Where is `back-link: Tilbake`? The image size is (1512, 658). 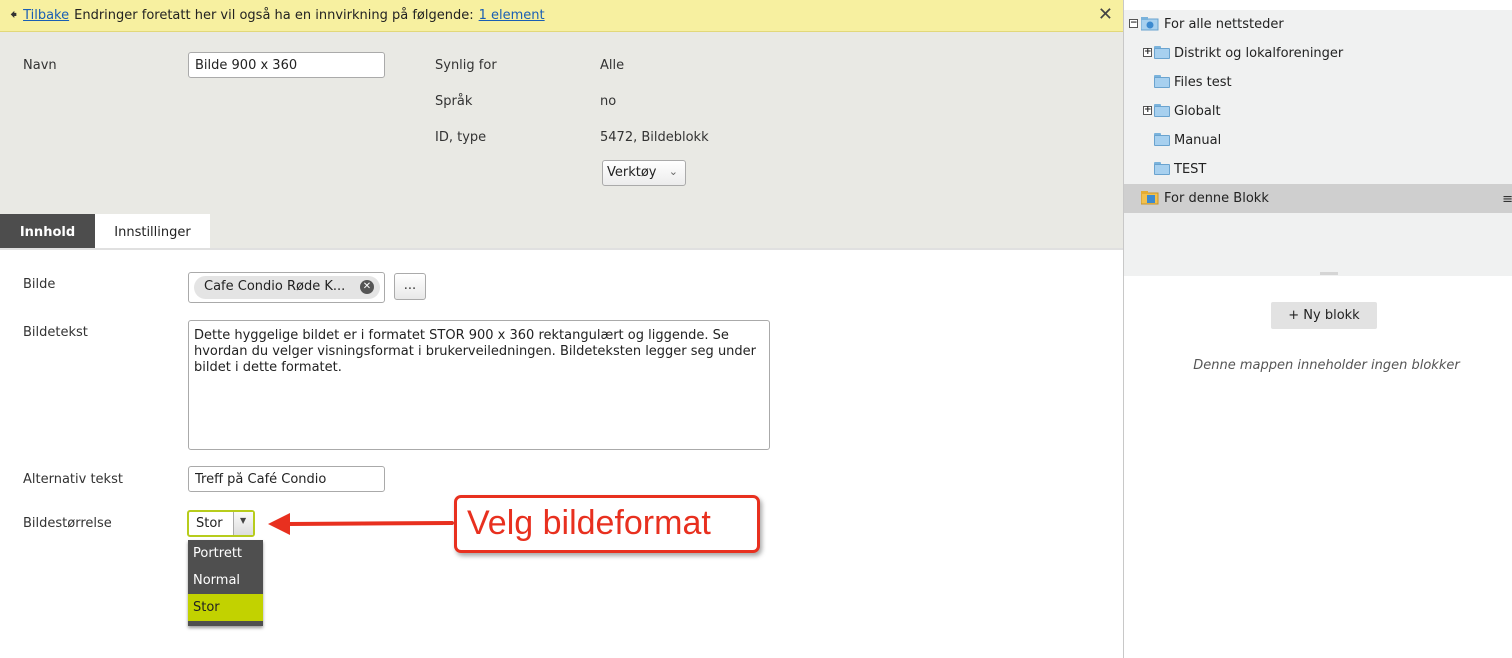 back-link: Tilbake is located at coordinates (46, 15).